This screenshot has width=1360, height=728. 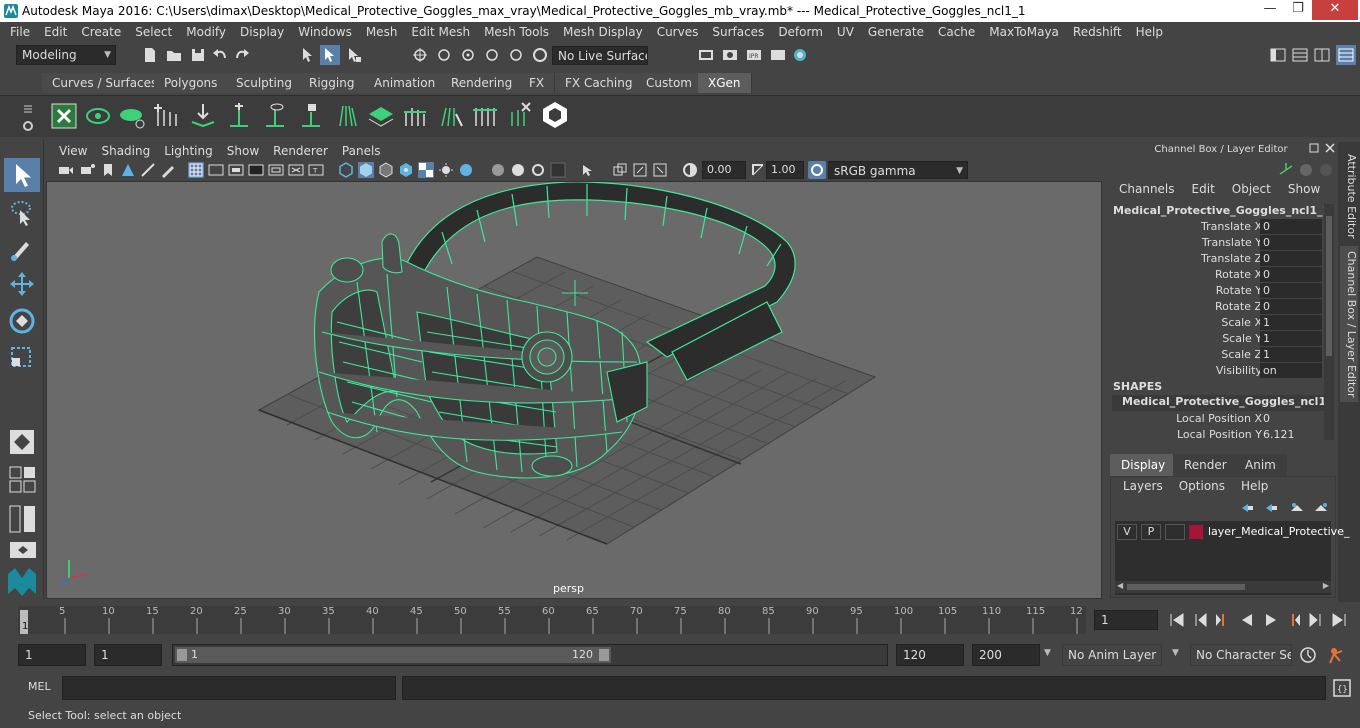 I want to click on select-tool-icon, so click(x=22, y=175).